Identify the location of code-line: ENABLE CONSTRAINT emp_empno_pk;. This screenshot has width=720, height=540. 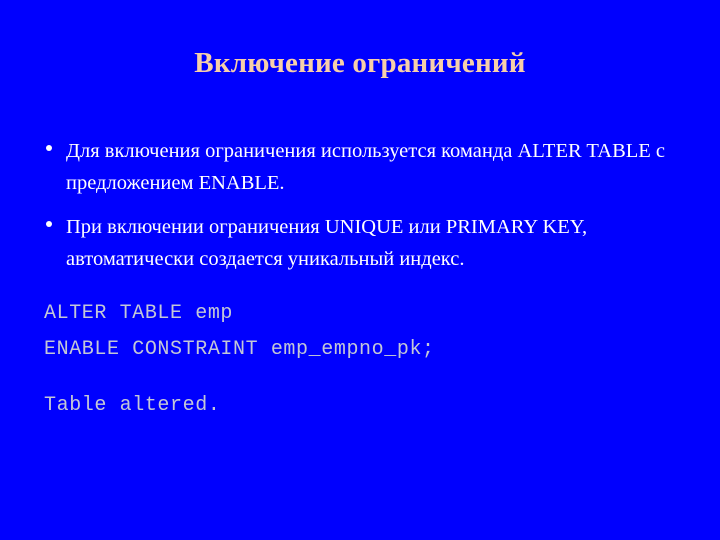
(239, 349).